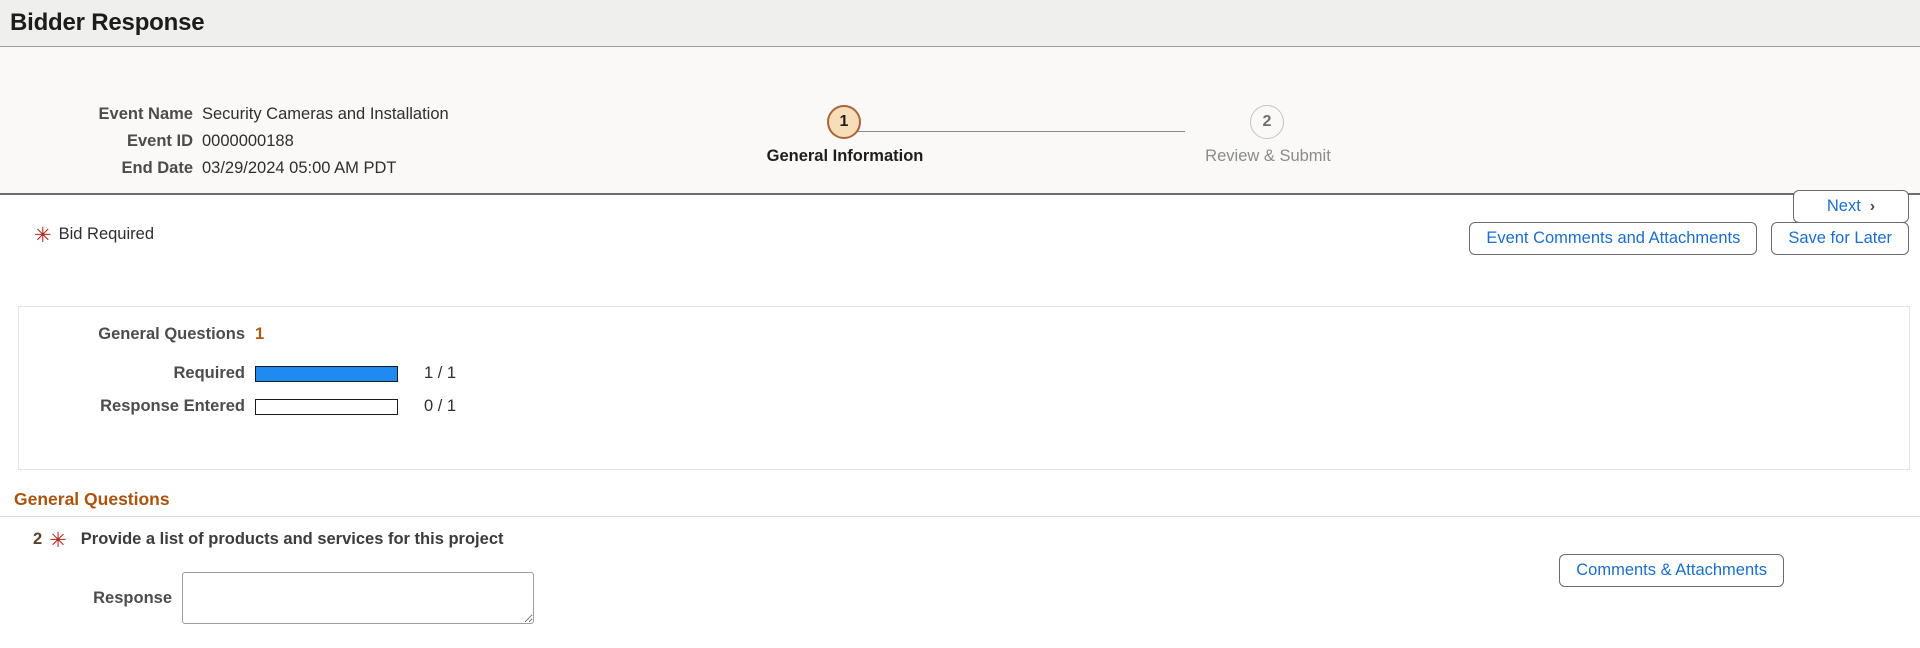  What do you see at coordinates (844, 122) in the screenshot?
I see `step-1-circle: 1` at bounding box center [844, 122].